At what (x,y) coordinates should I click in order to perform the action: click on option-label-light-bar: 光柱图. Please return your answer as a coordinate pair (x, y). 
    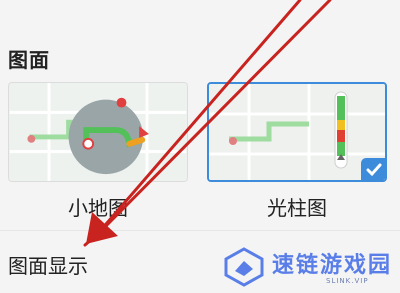
    Looking at the image, I should click on (297, 206).